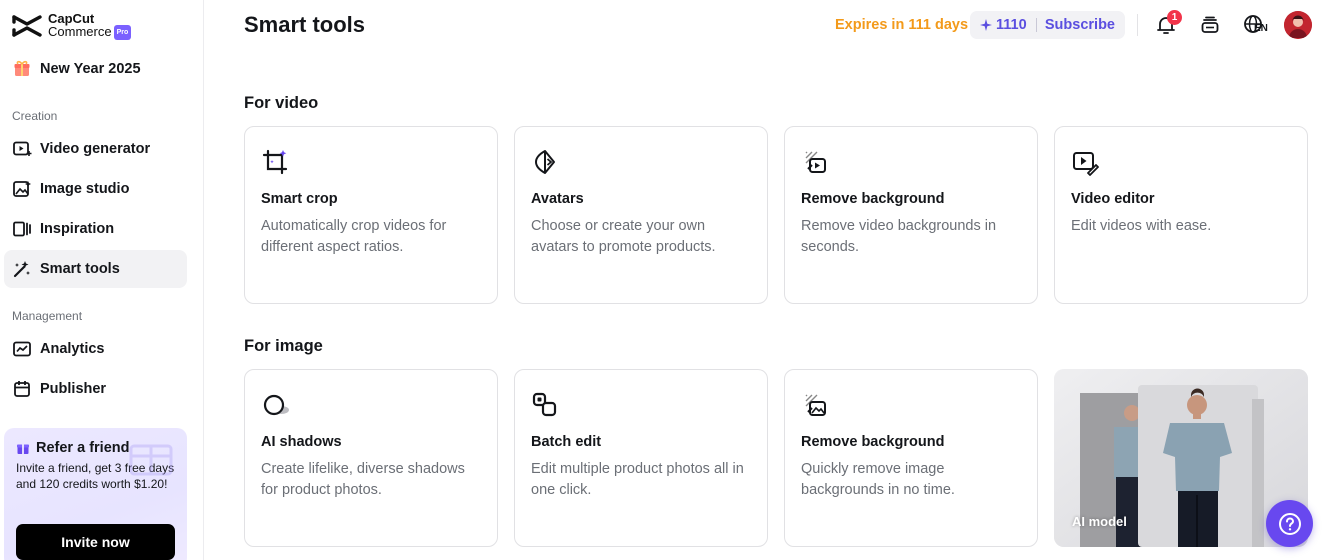  What do you see at coordinates (299, 199) in the screenshot?
I see `tool-card-title: Smart crop` at bounding box center [299, 199].